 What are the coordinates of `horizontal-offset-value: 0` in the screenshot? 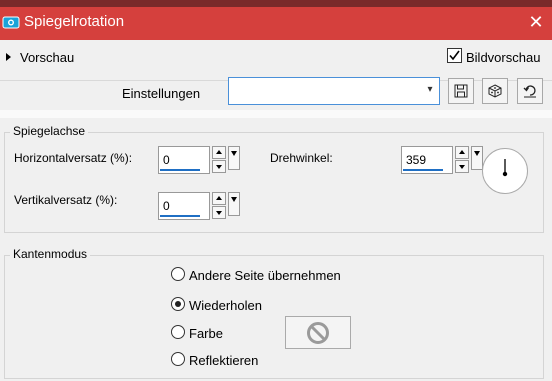 It's located at (166, 160).